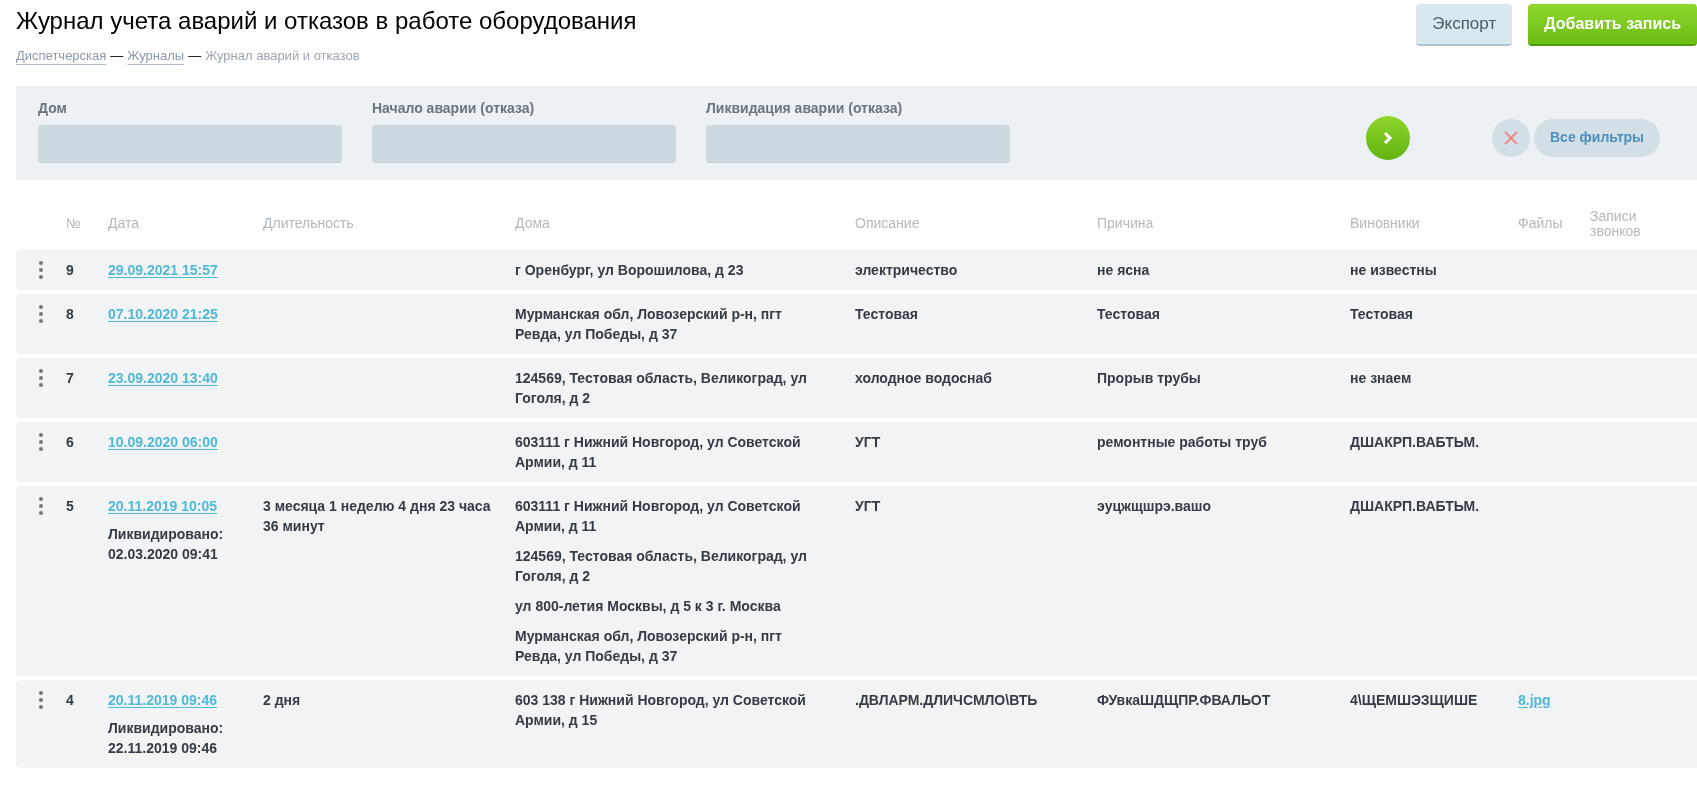 The width and height of the screenshot is (1697, 793). Describe the element at coordinates (888, 223) in the screenshot. I see `column-header: Описание` at that location.